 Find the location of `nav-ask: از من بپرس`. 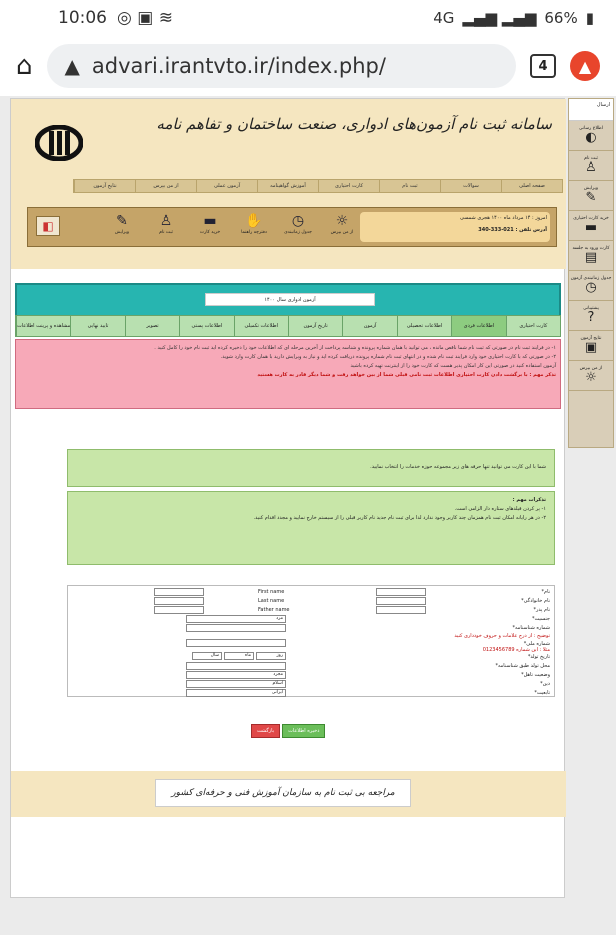

nav-ask: از من بپرس is located at coordinates (165, 186).